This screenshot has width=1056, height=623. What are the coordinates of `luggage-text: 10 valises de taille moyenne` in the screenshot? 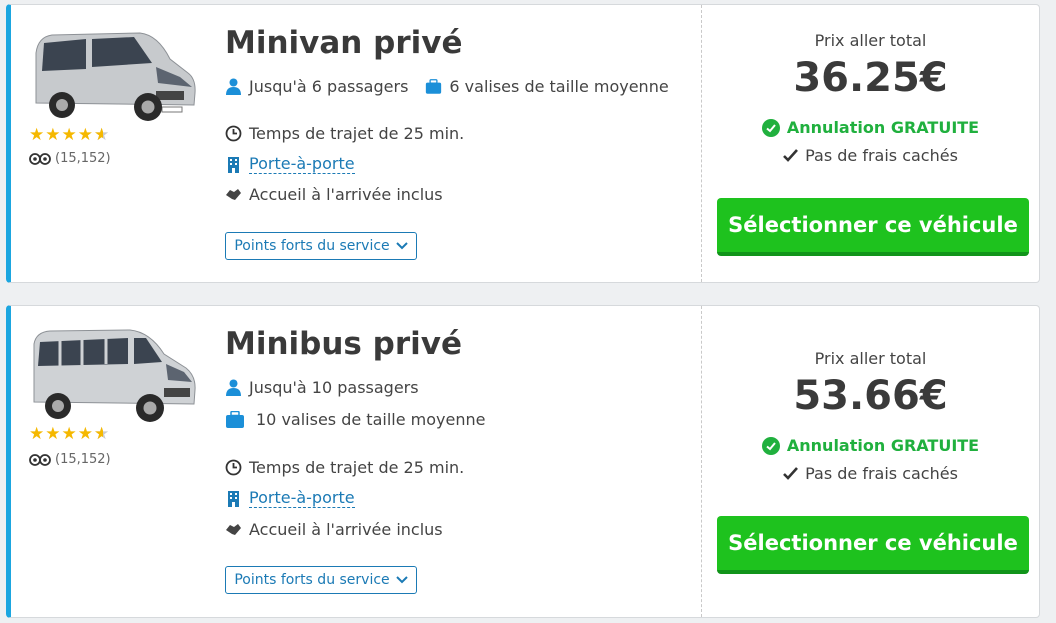 It's located at (371, 419).